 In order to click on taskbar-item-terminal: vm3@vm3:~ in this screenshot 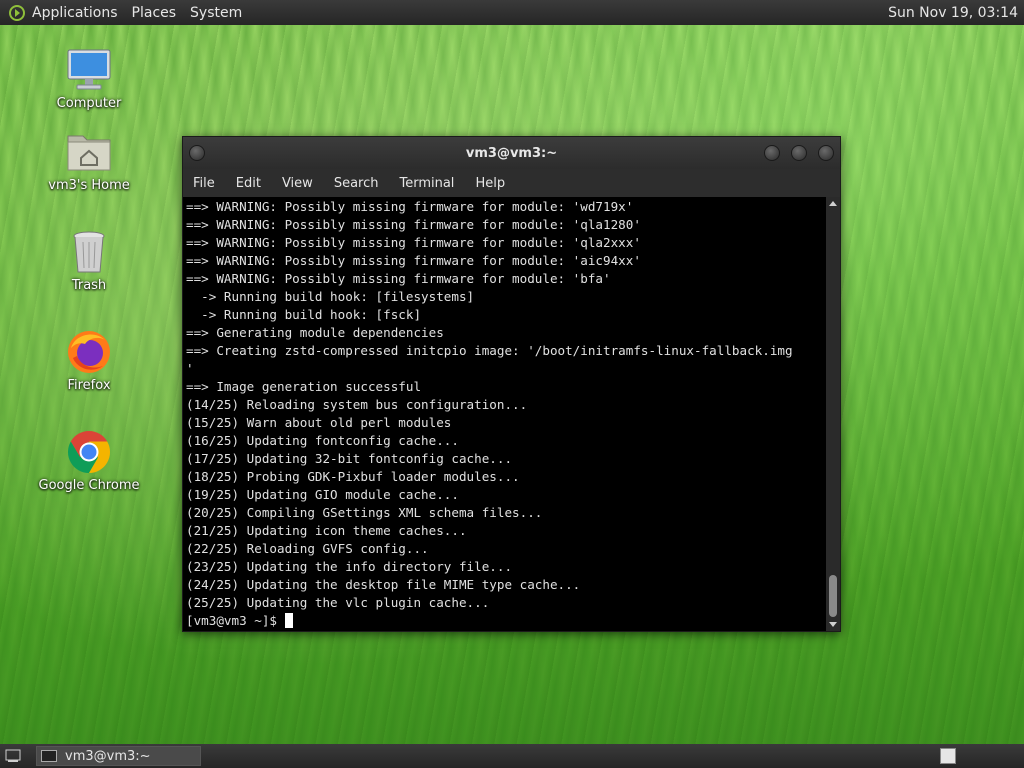, I will do `click(118, 756)`.